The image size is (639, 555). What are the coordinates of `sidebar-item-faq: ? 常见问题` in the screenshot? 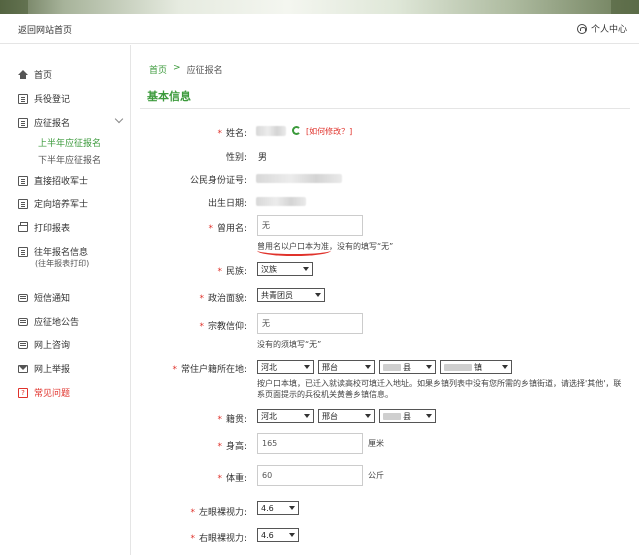 It's located at (44, 392).